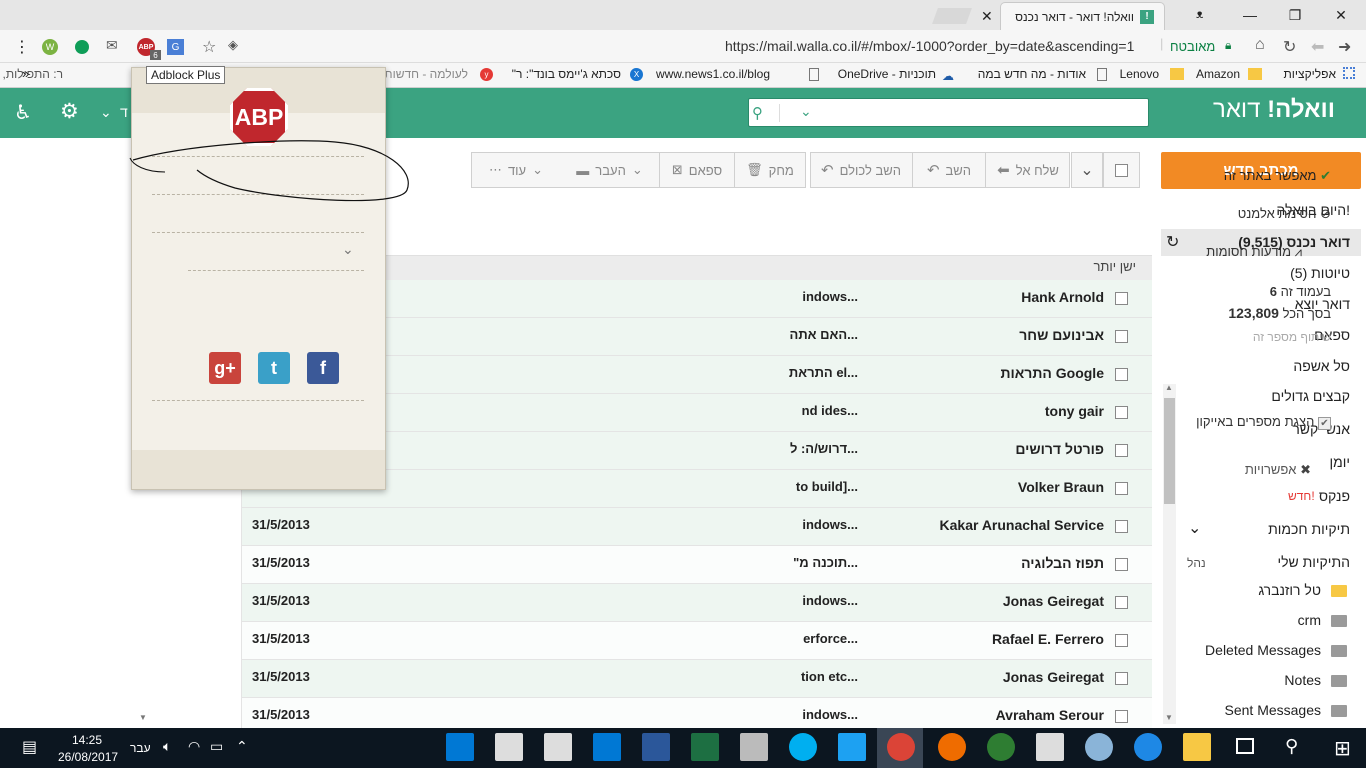 The height and width of the screenshot is (768, 1366). I want to click on reload-icon: ↻, so click(1289, 47).